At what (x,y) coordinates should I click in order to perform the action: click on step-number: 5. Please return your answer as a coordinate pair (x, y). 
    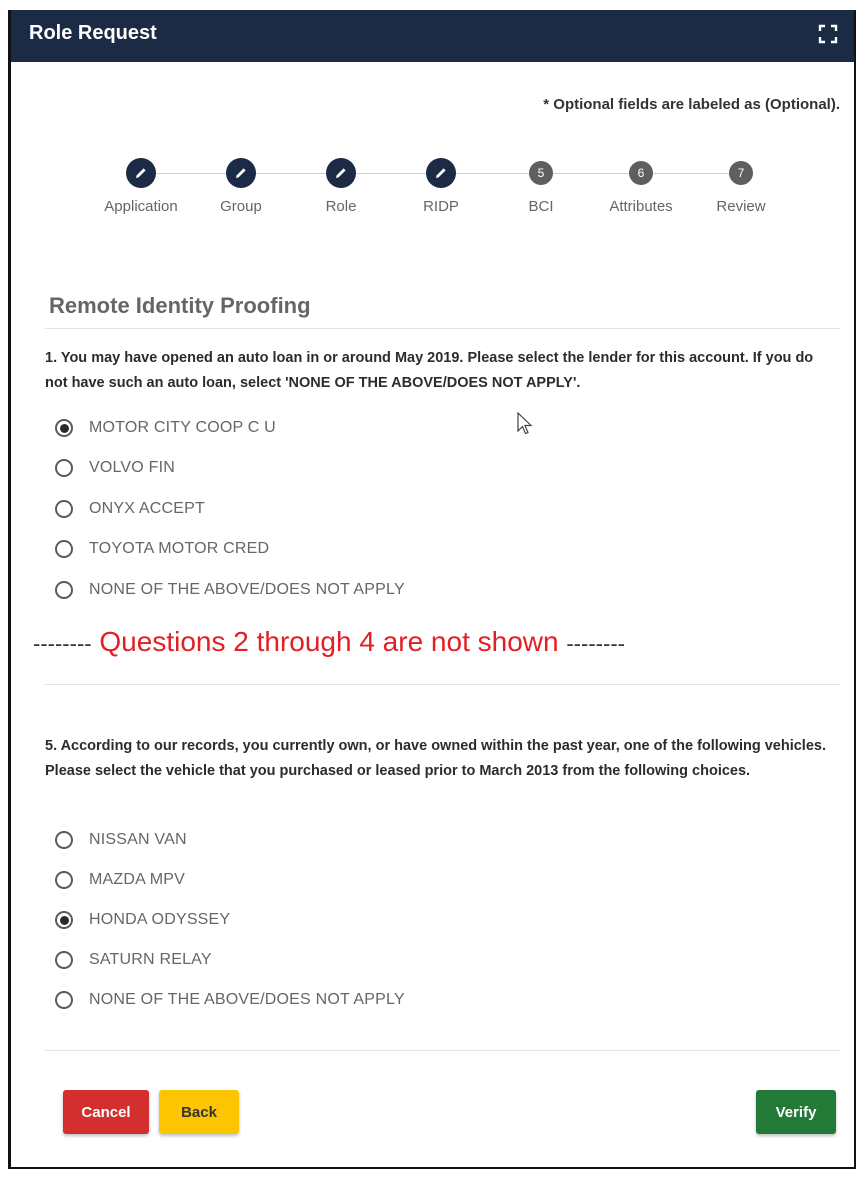
    Looking at the image, I should click on (541, 173).